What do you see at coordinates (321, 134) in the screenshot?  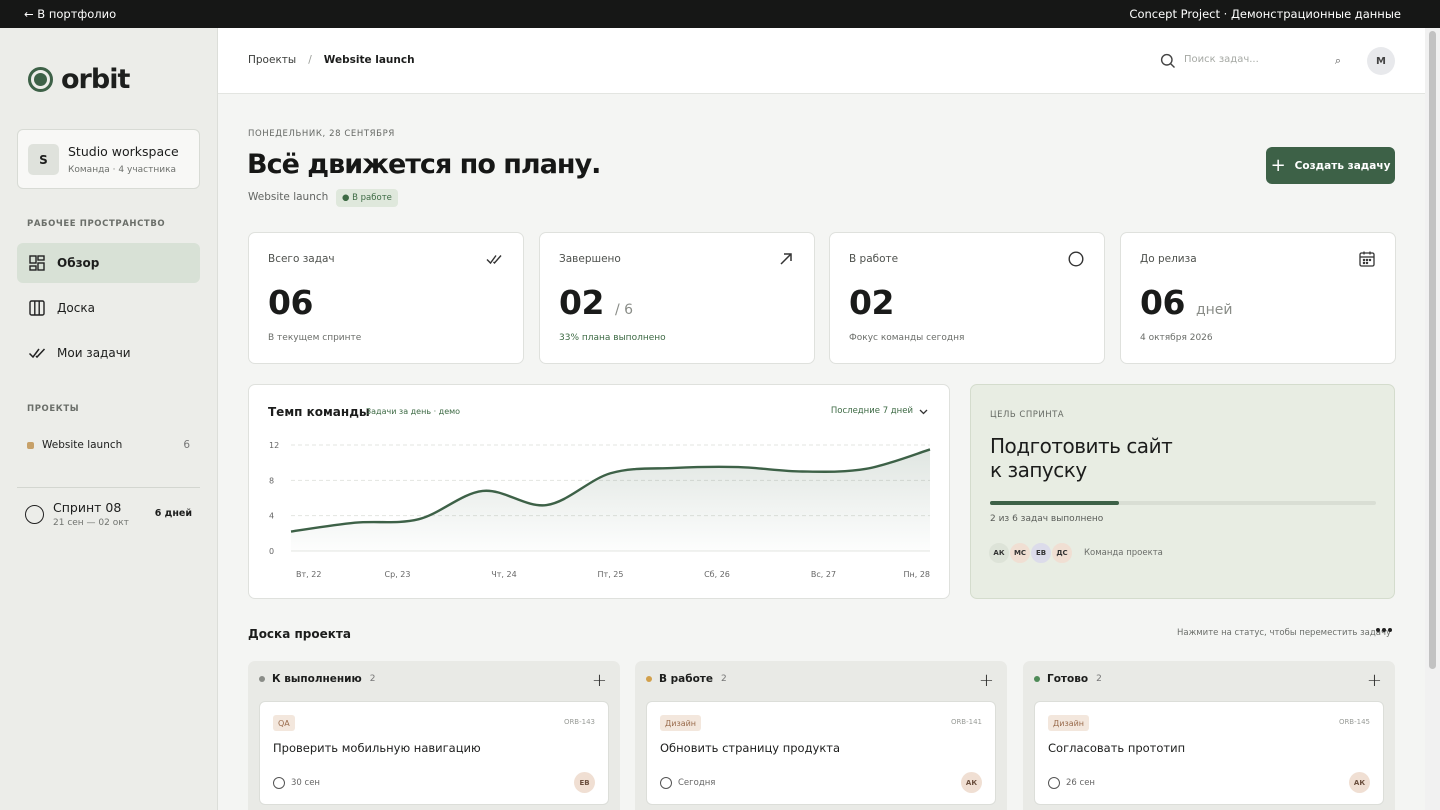 I see `current-date: ПОНЕДЕЛЬНИК, 28 СЕНТЯБРЯ` at bounding box center [321, 134].